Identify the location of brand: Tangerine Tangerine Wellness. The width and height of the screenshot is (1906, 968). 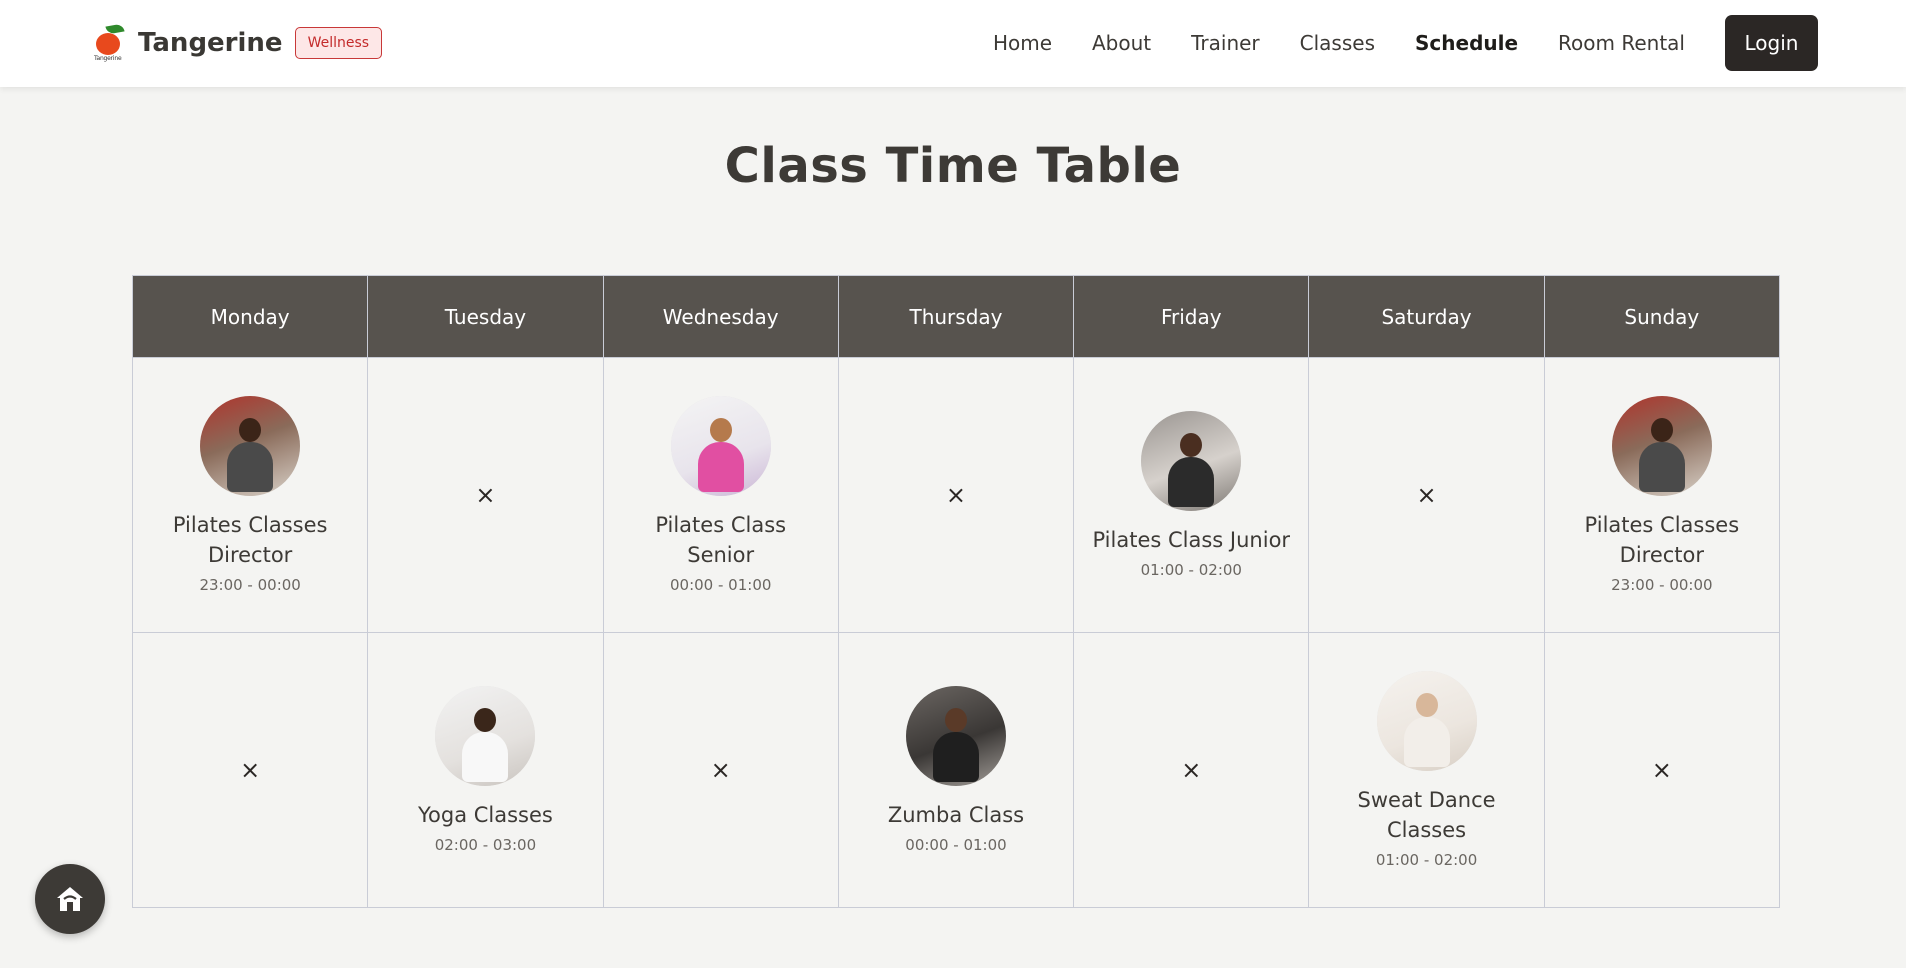
(238, 43).